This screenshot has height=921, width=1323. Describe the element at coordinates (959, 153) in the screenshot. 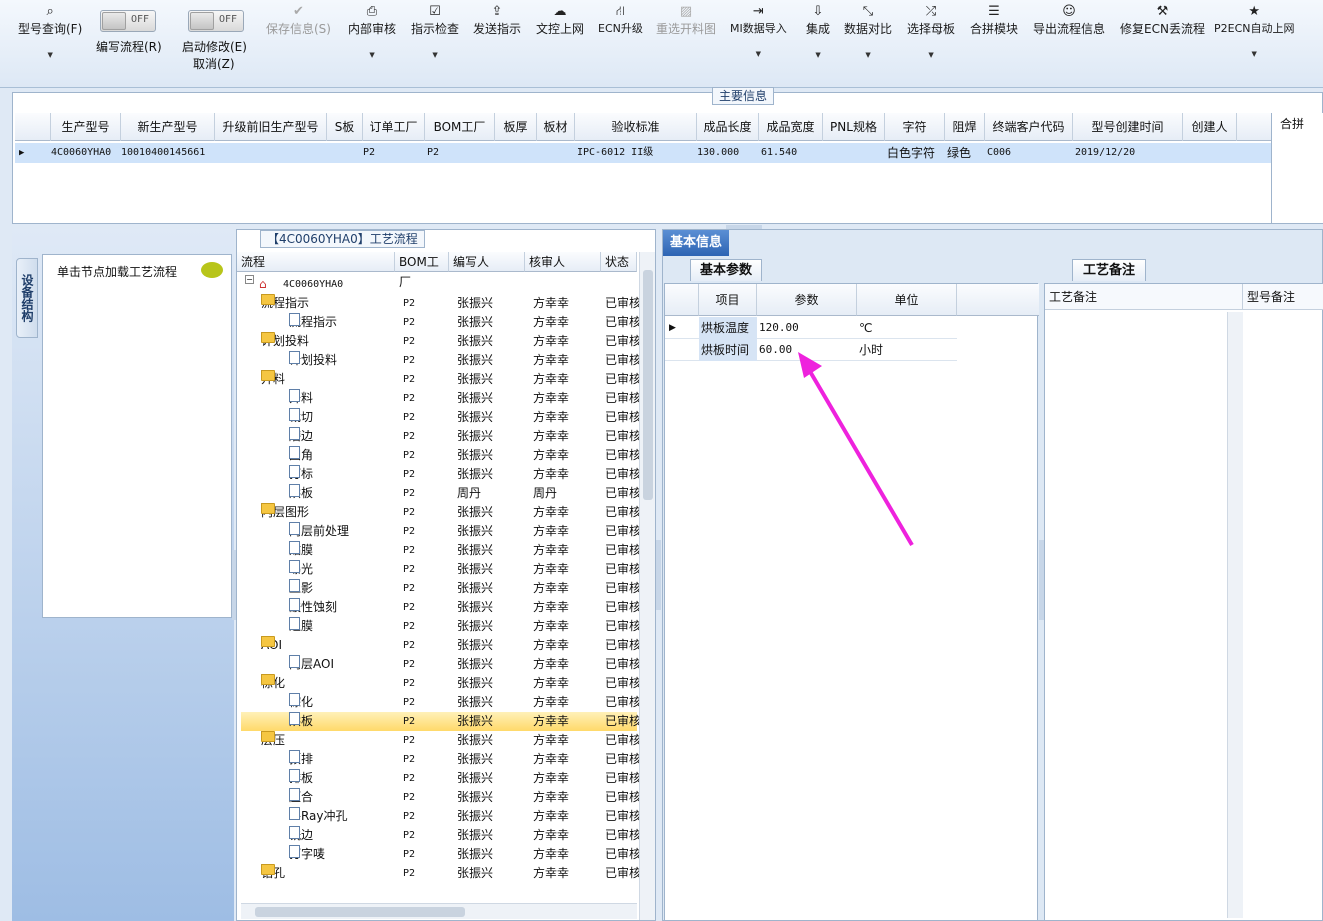

I see `cell-solder-mask: 绿色` at that location.